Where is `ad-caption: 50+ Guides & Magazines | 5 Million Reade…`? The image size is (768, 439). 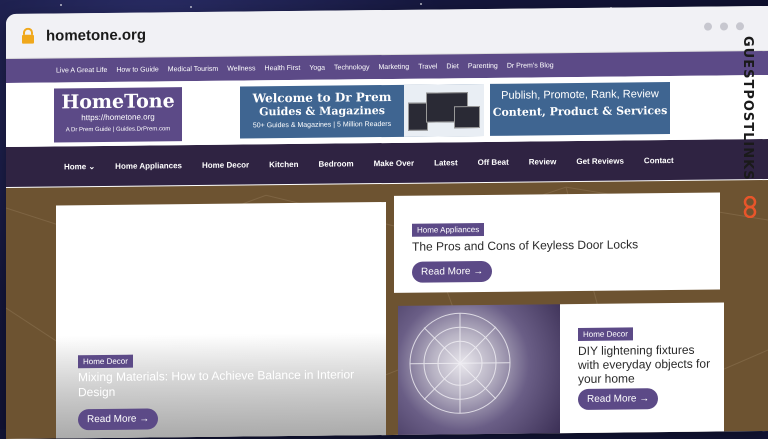 ad-caption: 50+ Guides & Magazines | 5 Million Reade… is located at coordinates (322, 125).